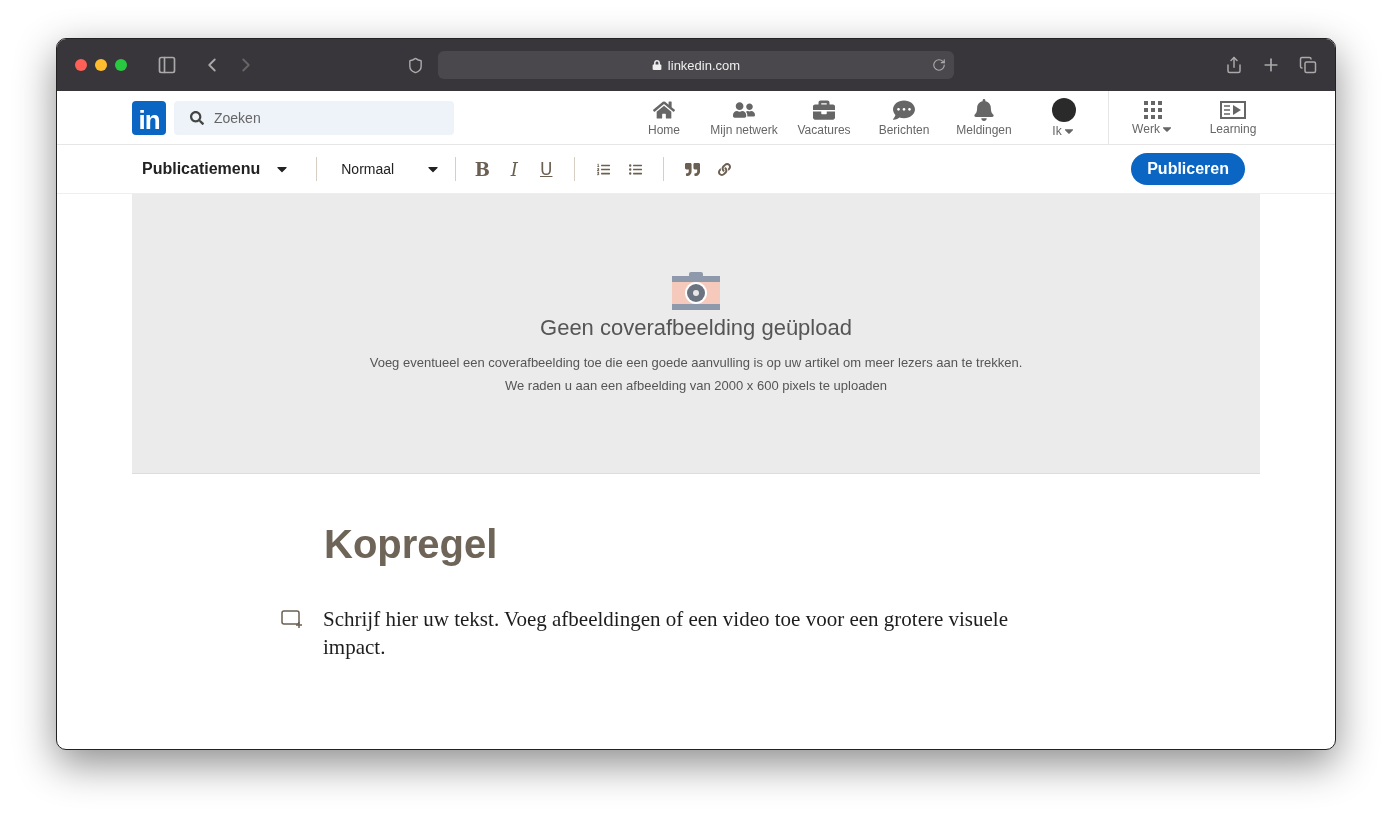 The height and width of the screenshot is (825, 1392). I want to click on cover-hint: Voeg eventueel een coverafbeelding toe die een goede aanvulling is op uw artikel om meer lezers aan te trekken., so click(696, 362).